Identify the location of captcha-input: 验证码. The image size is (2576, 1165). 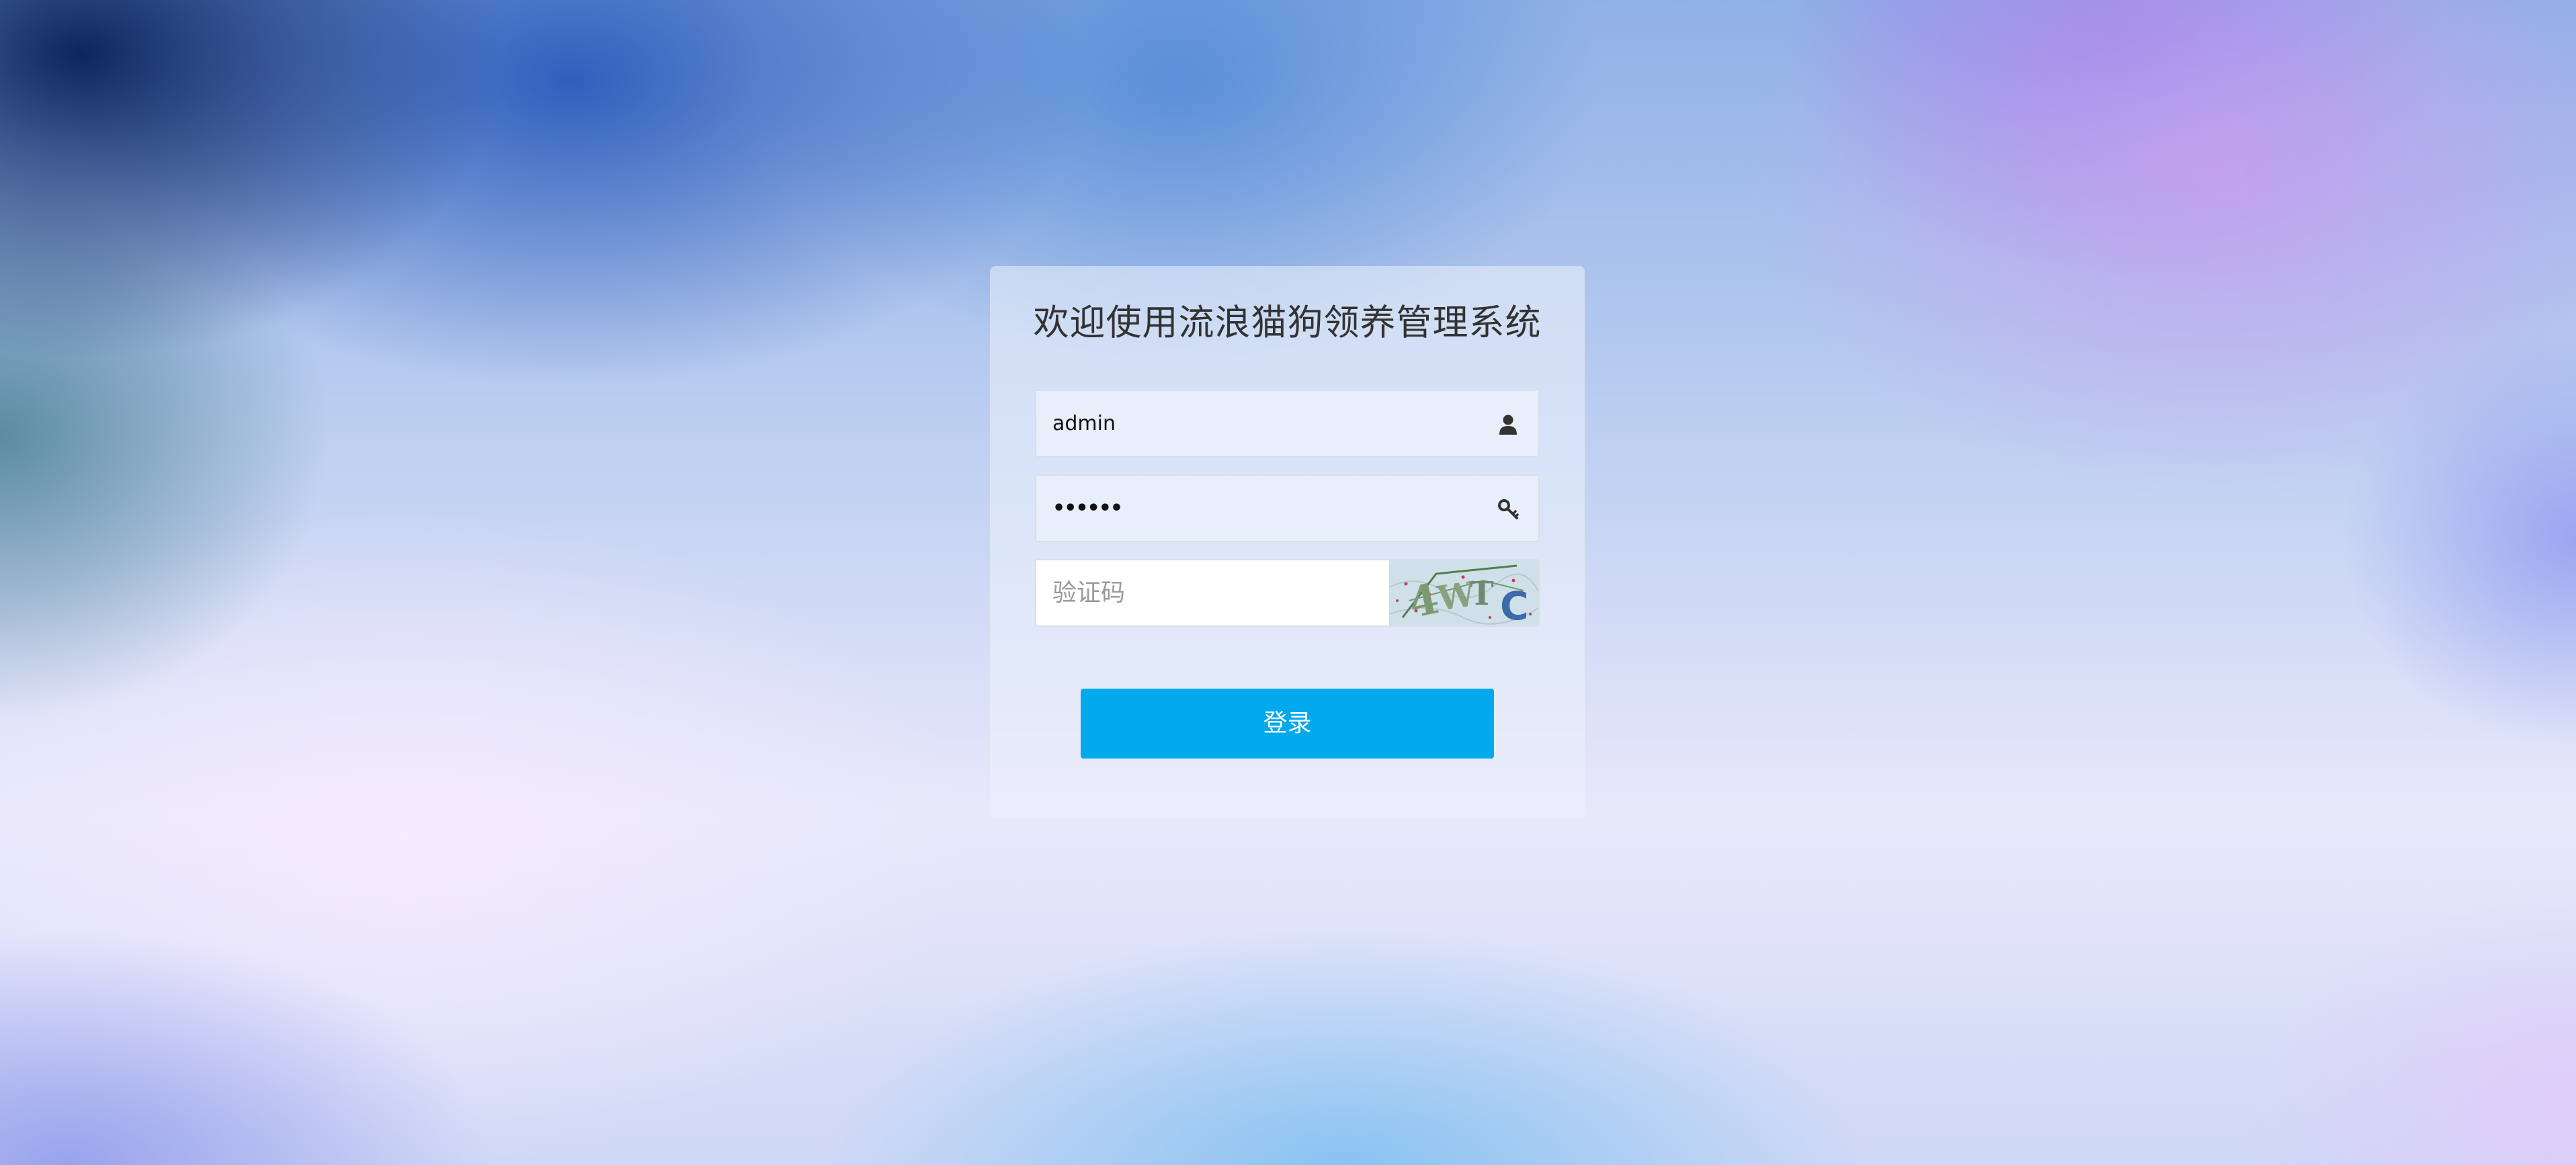
(1212, 593).